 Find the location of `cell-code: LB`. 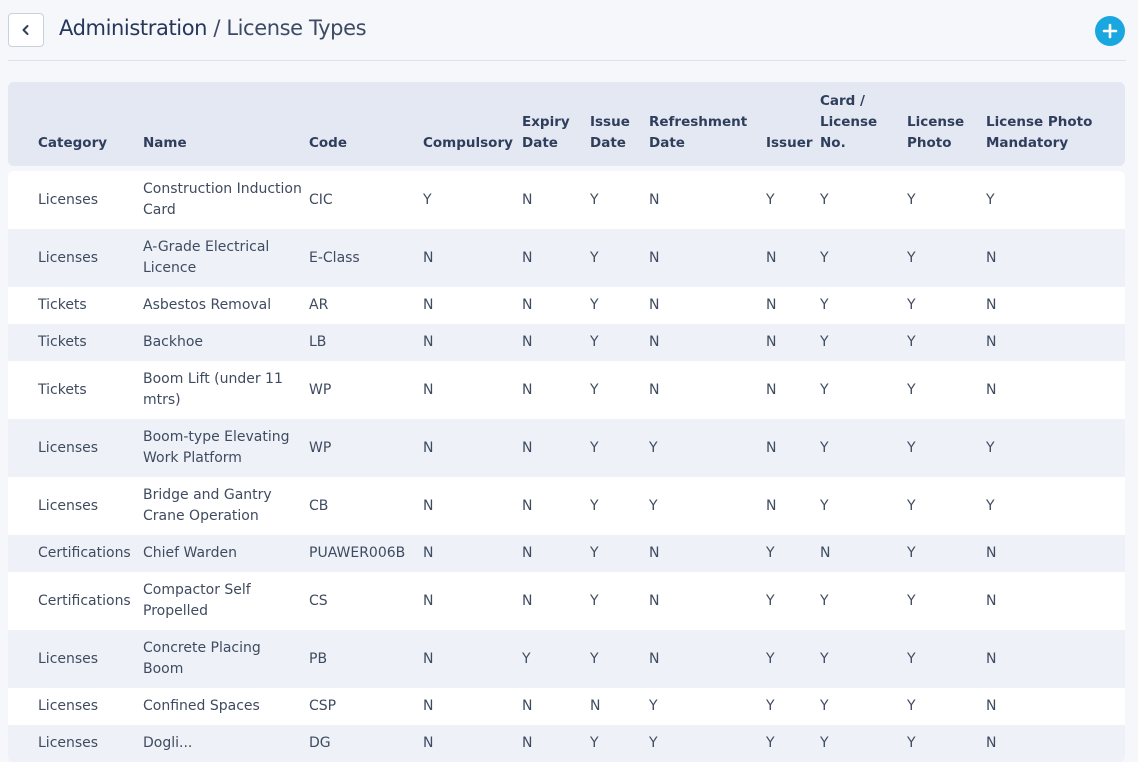

cell-code: LB is located at coordinates (318, 342).